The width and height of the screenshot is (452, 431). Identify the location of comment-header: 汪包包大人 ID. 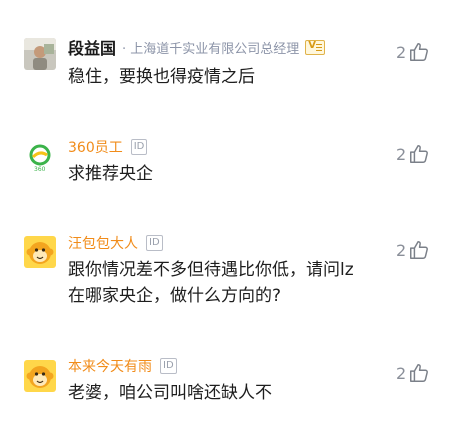
(115, 243).